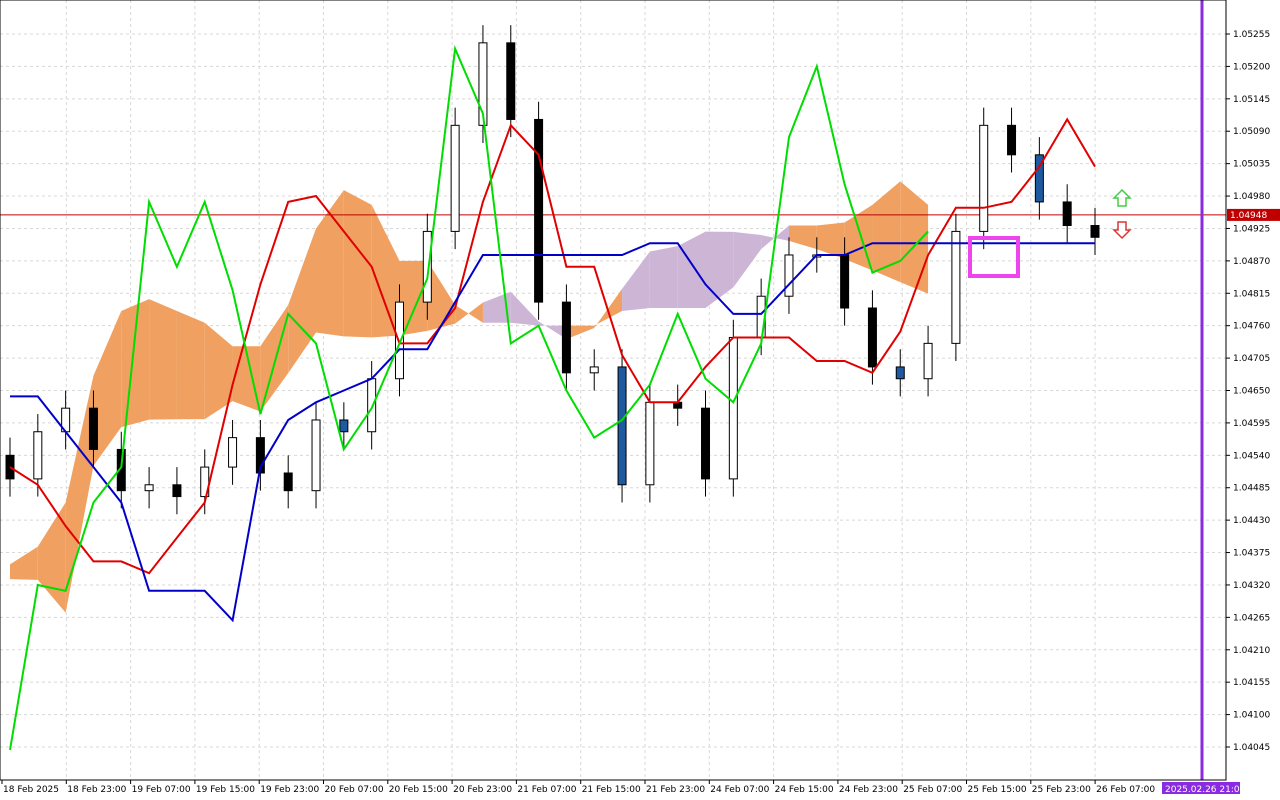 This screenshot has width=1280, height=800. I want to click on y-tick-label: 1.05035, so click(1251, 165).